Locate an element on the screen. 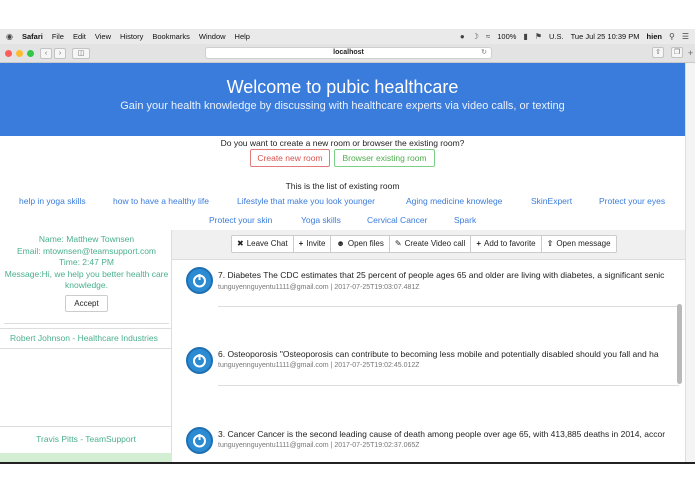 The width and height of the screenshot is (695, 494). plus-icon: + is located at coordinates (301, 243).